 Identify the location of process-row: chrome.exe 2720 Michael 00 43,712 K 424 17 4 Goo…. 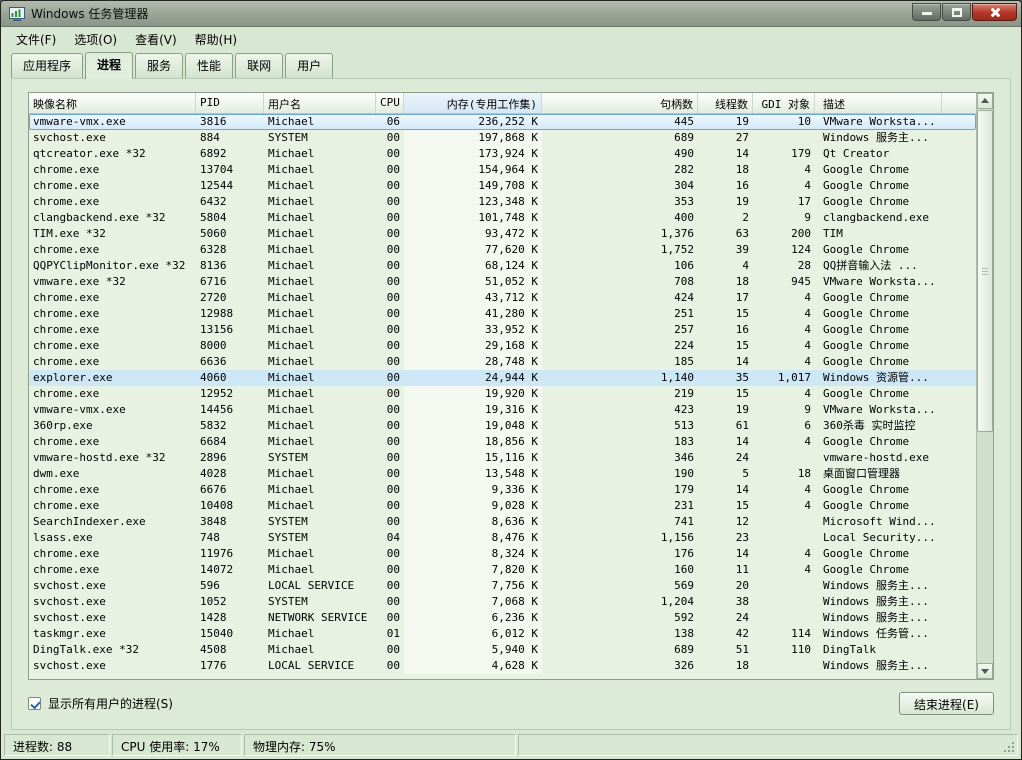
(502, 298).